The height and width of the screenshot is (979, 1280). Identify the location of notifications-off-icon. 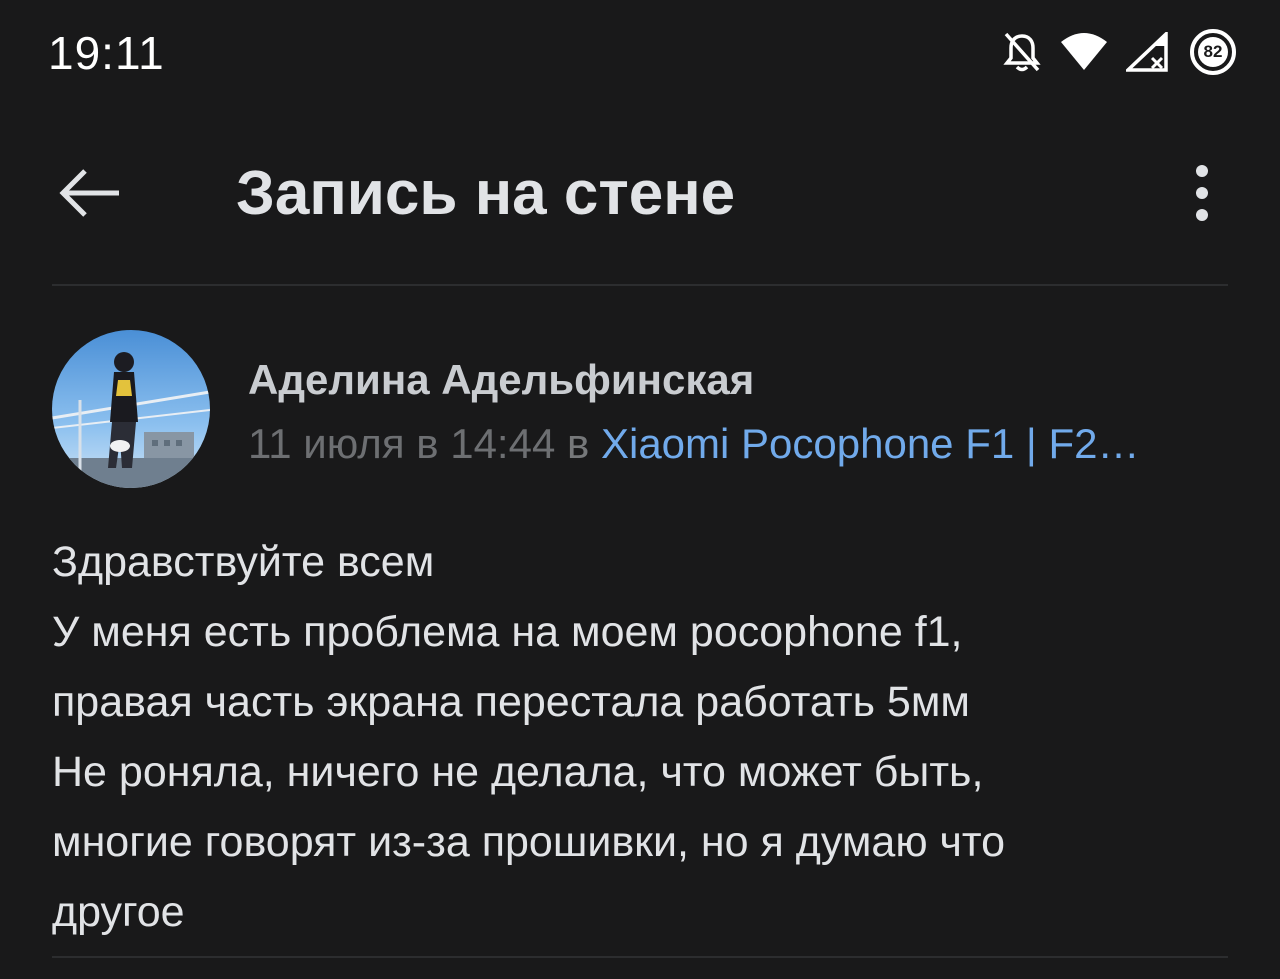
(1022, 52).